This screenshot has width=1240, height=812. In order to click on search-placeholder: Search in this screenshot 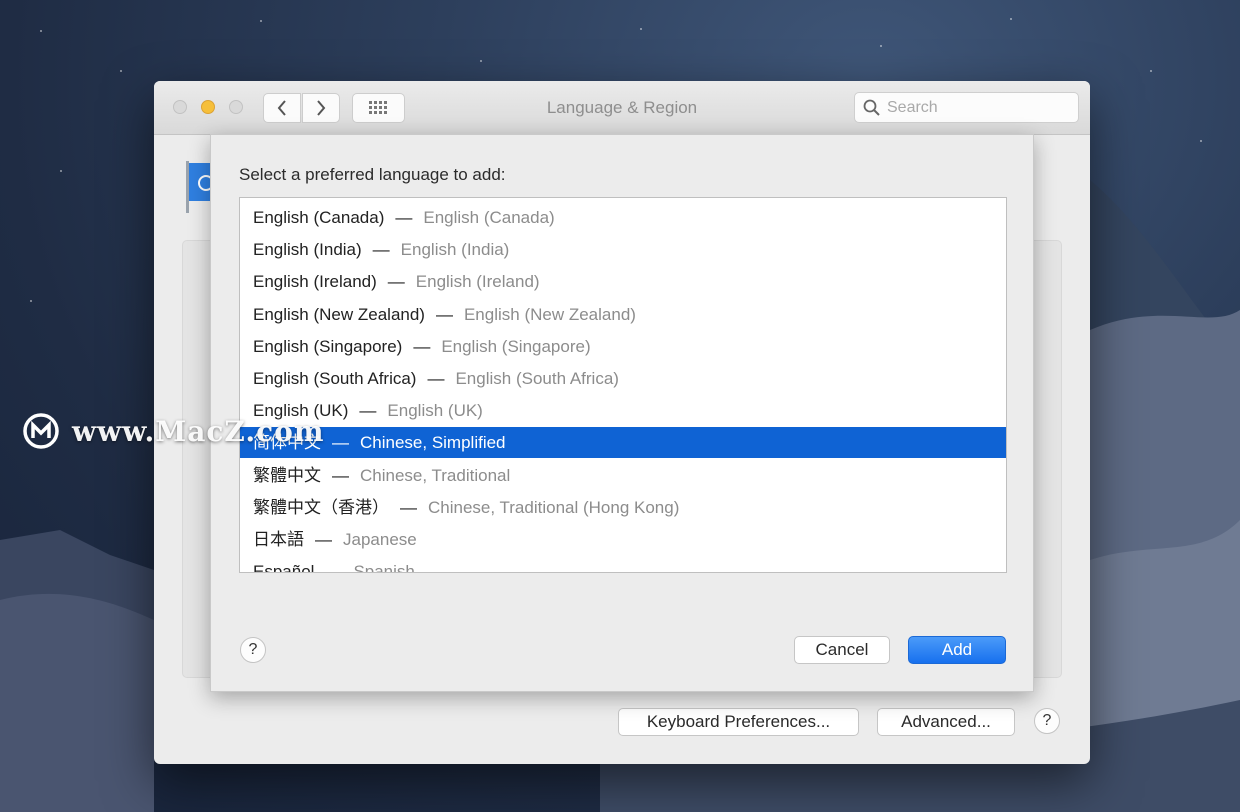, I will do `click(912, 107)`.